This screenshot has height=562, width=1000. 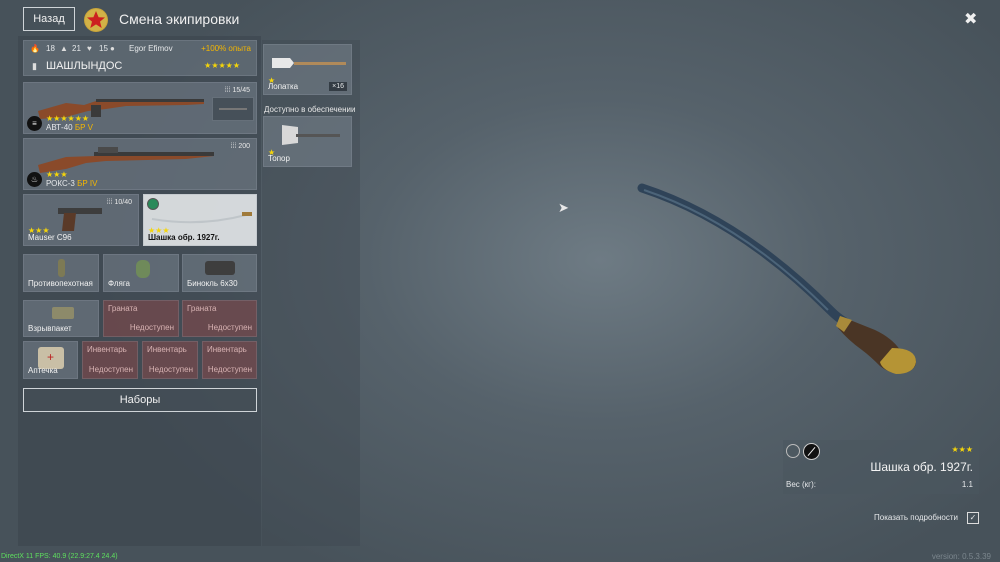 What do you see at coordinates (34, 179) in the screenshot?
I see `flame-class-icon: ♨` at bounding box center [34, 179].